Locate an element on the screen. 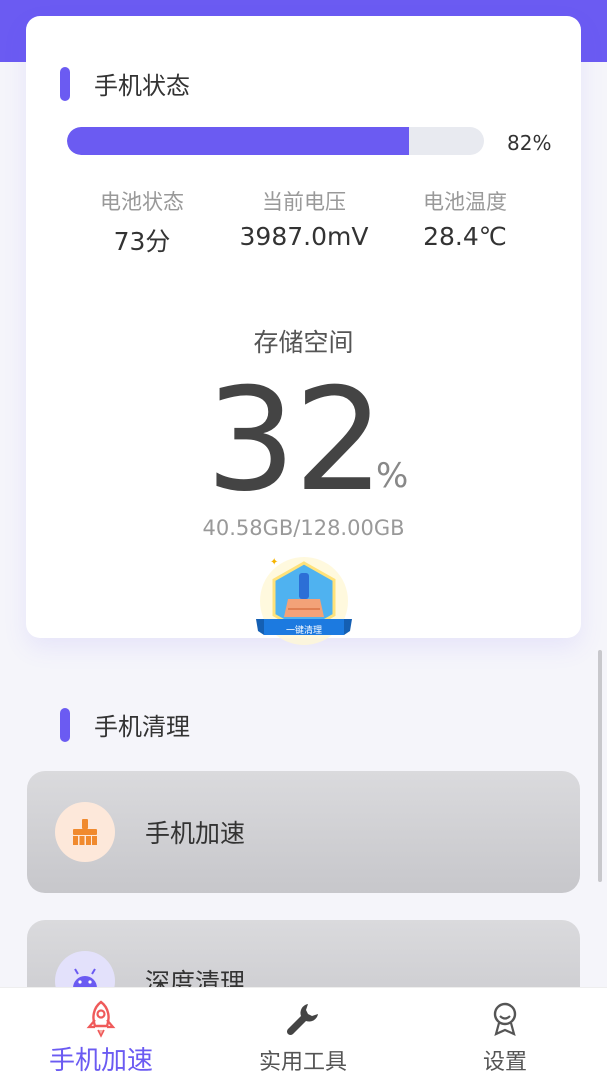 This screenshot has width=607, height=1080. phone-status-title: 手机状态 is located at coordinates (142, 86).